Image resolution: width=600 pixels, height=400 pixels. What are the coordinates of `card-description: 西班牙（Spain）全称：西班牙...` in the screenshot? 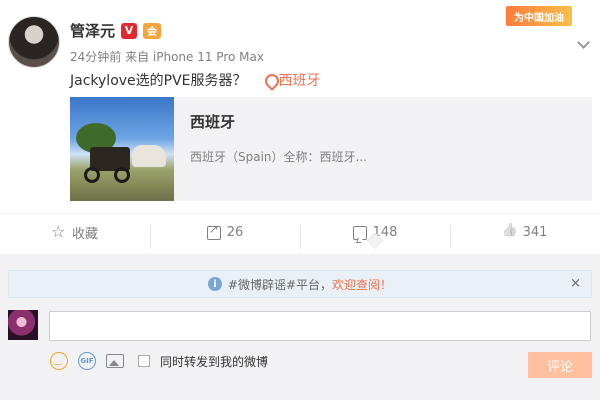 It's located at (278, 157).